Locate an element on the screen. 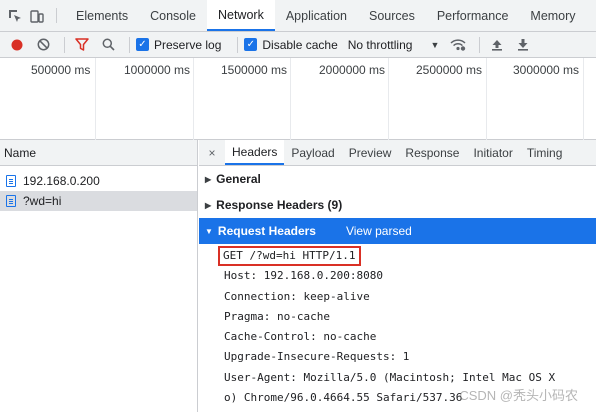  timeline-tick-label: 1000000 ms is located at coordinates (157, 70).